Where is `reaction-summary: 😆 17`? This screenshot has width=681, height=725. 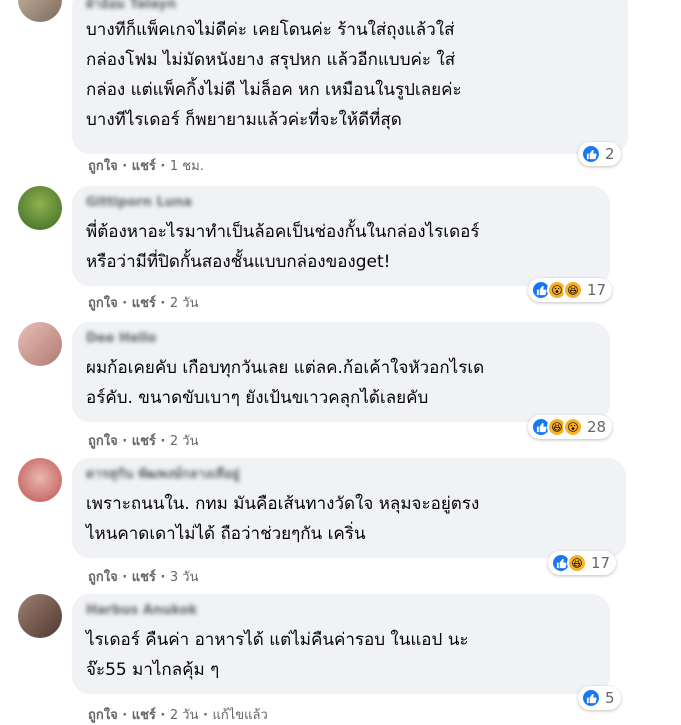
reaction-summary: 😆 17 is located at coordinates (582, 563).